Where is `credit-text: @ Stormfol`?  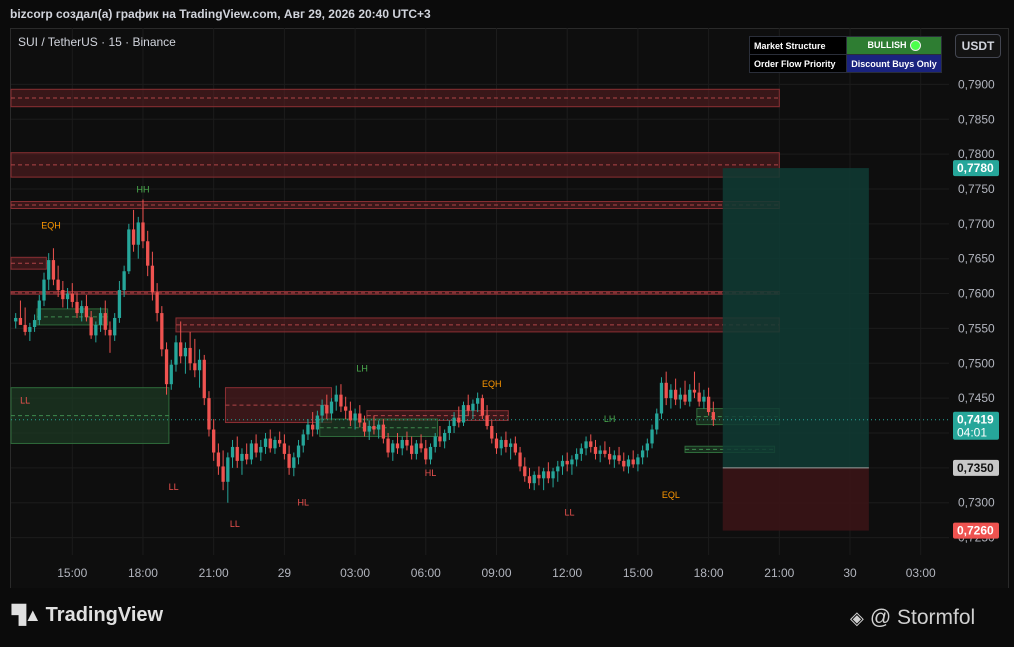 credit-text: @ Stormfol is located at coordinates (922, 617).